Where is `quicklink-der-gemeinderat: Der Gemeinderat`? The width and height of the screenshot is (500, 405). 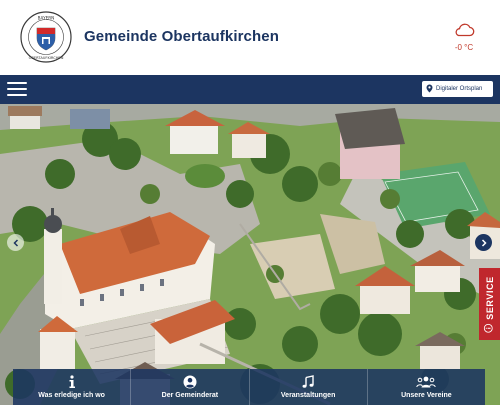 quicklink-der-gemeinderat: Der Gemeinderat is located at coordinates (190, 387).